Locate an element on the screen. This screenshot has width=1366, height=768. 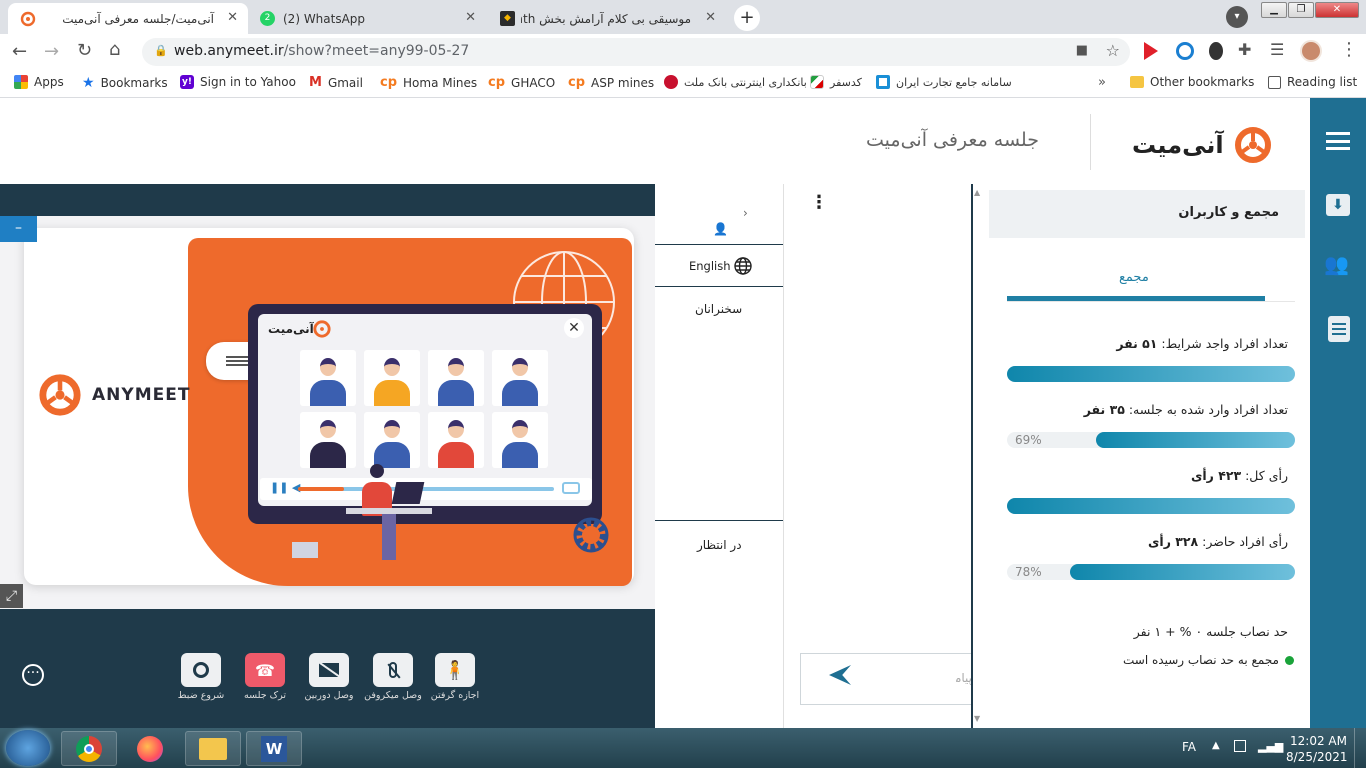
bookmark-bookmarks: ★ Bookmarks is located at coordinates (125, 83).